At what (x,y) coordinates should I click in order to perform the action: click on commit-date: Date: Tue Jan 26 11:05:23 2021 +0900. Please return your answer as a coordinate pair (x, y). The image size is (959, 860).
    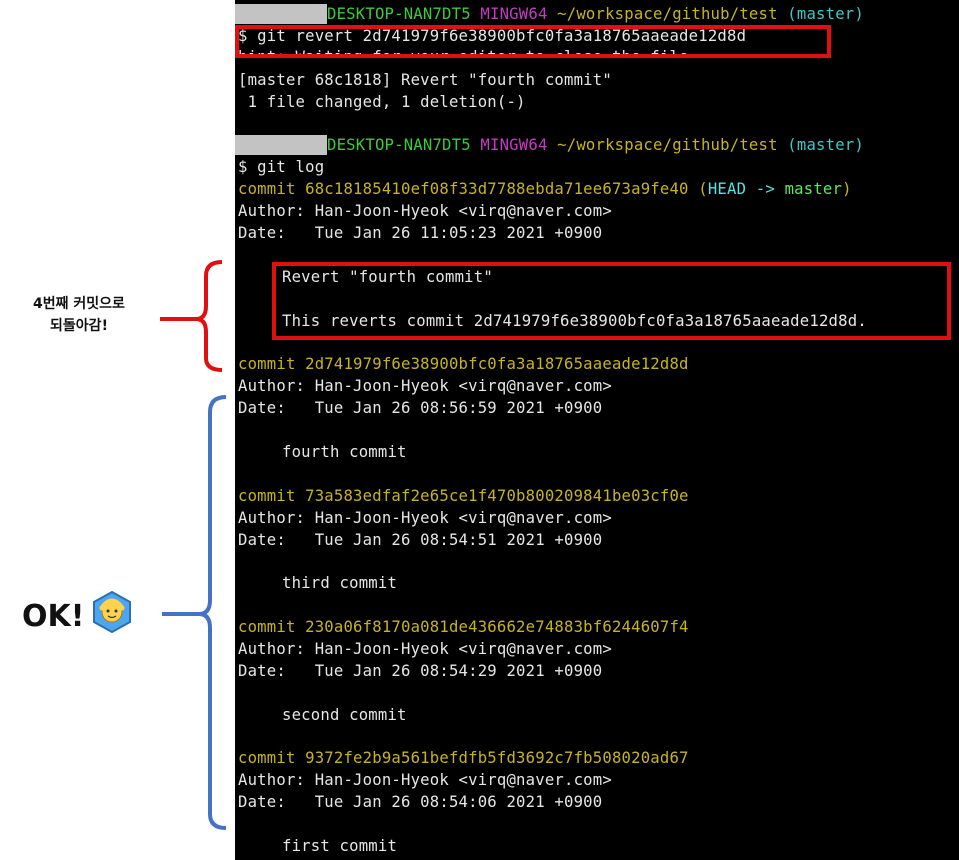
    Looking at the image, I should click on (420, 233).